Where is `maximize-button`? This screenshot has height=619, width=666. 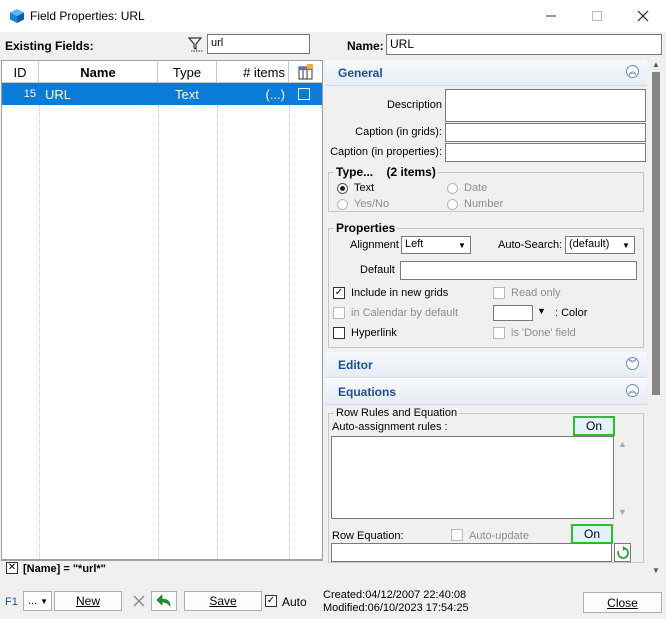 maximize-button is located at coordinates (597, 16).